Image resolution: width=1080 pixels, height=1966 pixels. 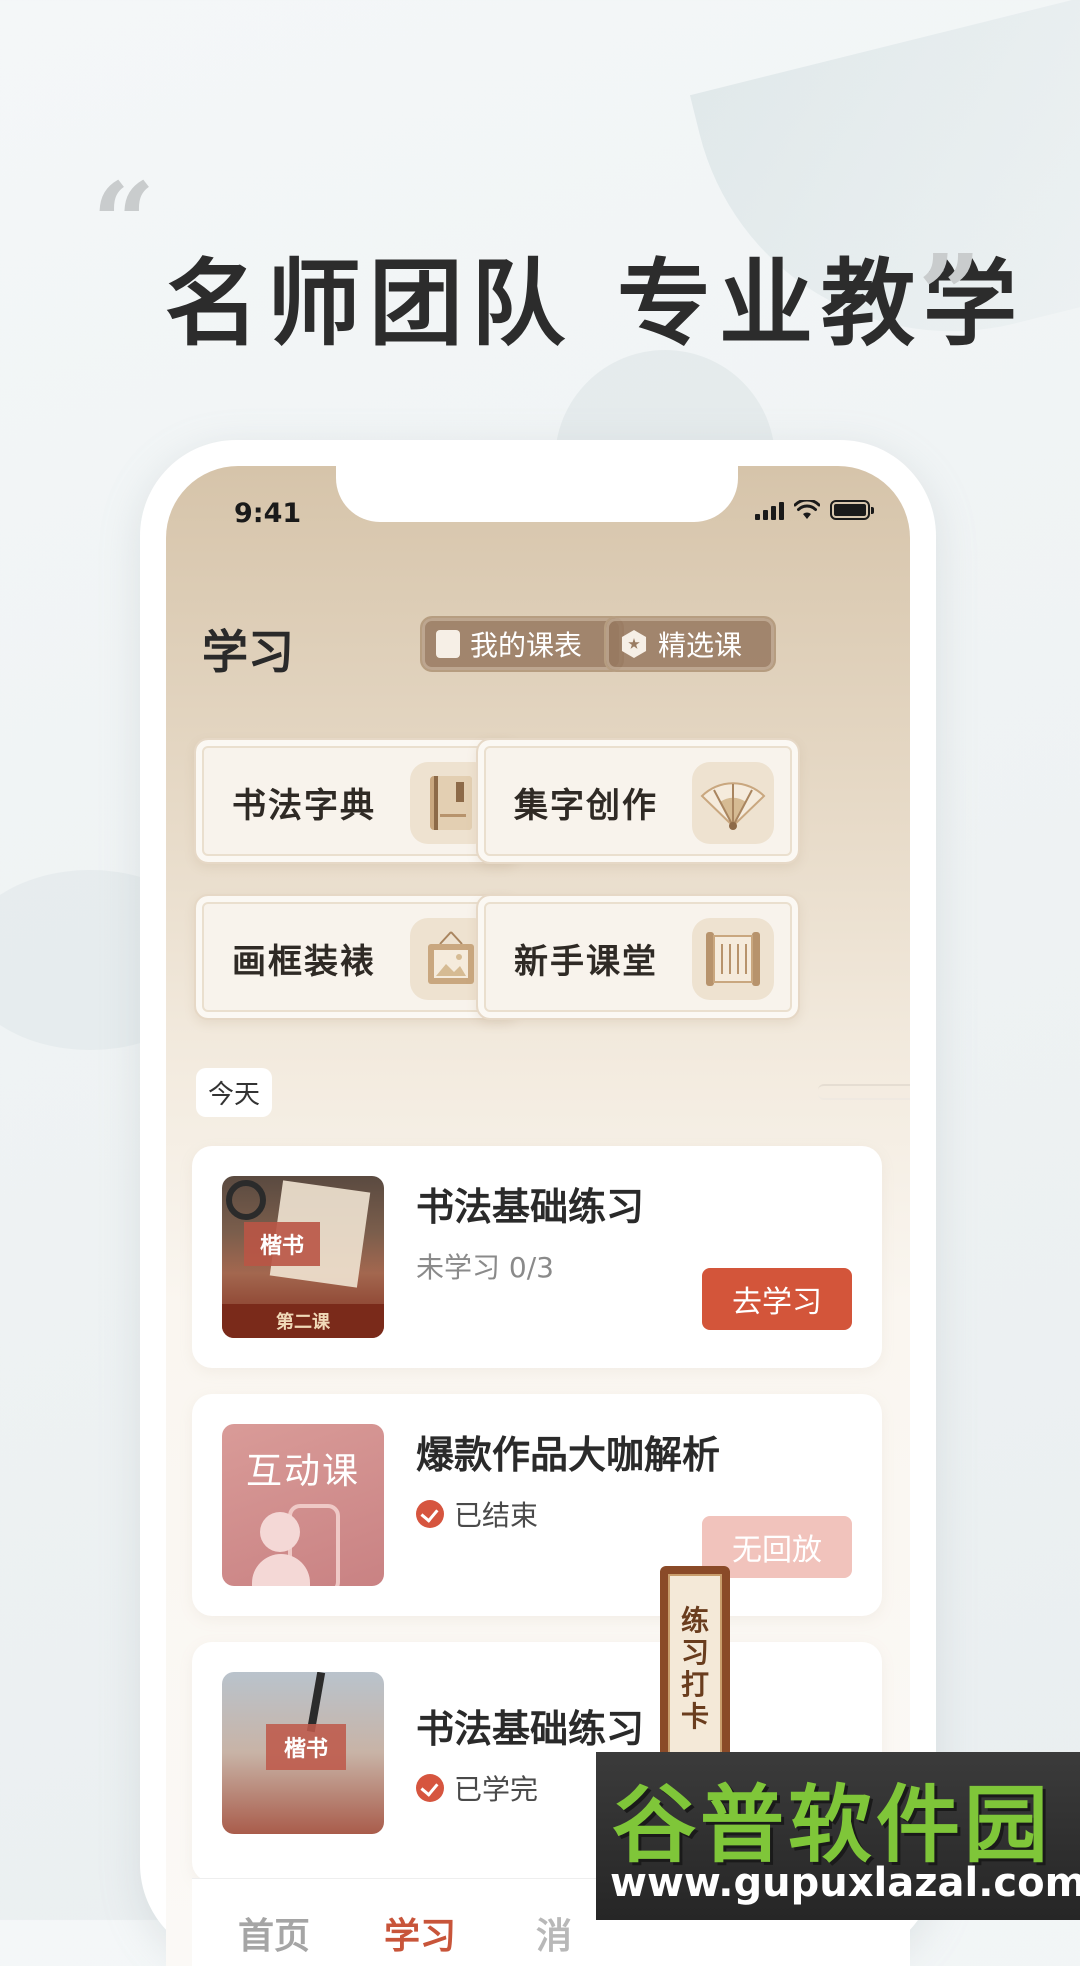 What do you see at coordinates (950, 294) in the screenshot?
I see `close-quote-mark: ”` at bounding box center [950, 294].